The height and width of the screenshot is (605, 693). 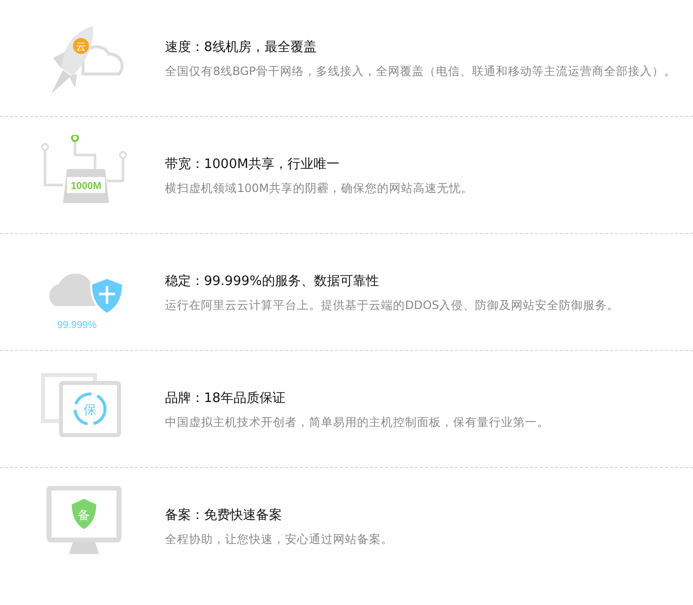 I want to click on feature-description: 横扫虚机领域100M共享的阴霾，确保您的网站高速无忧。, so click(x=319, y=188).